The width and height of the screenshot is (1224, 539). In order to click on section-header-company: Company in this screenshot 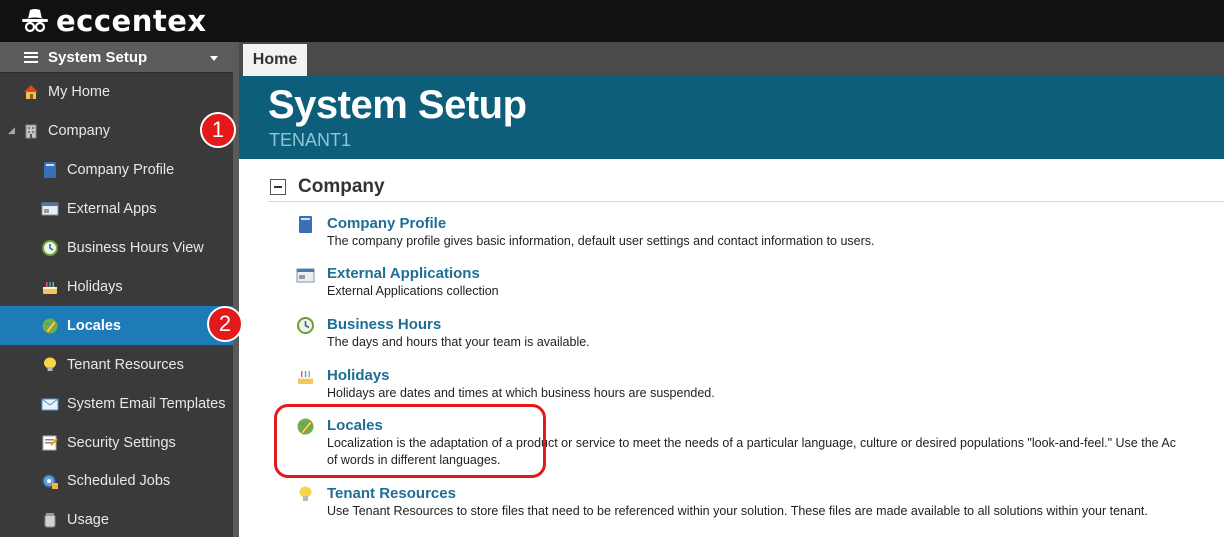, I will do `click(327, 187)`.